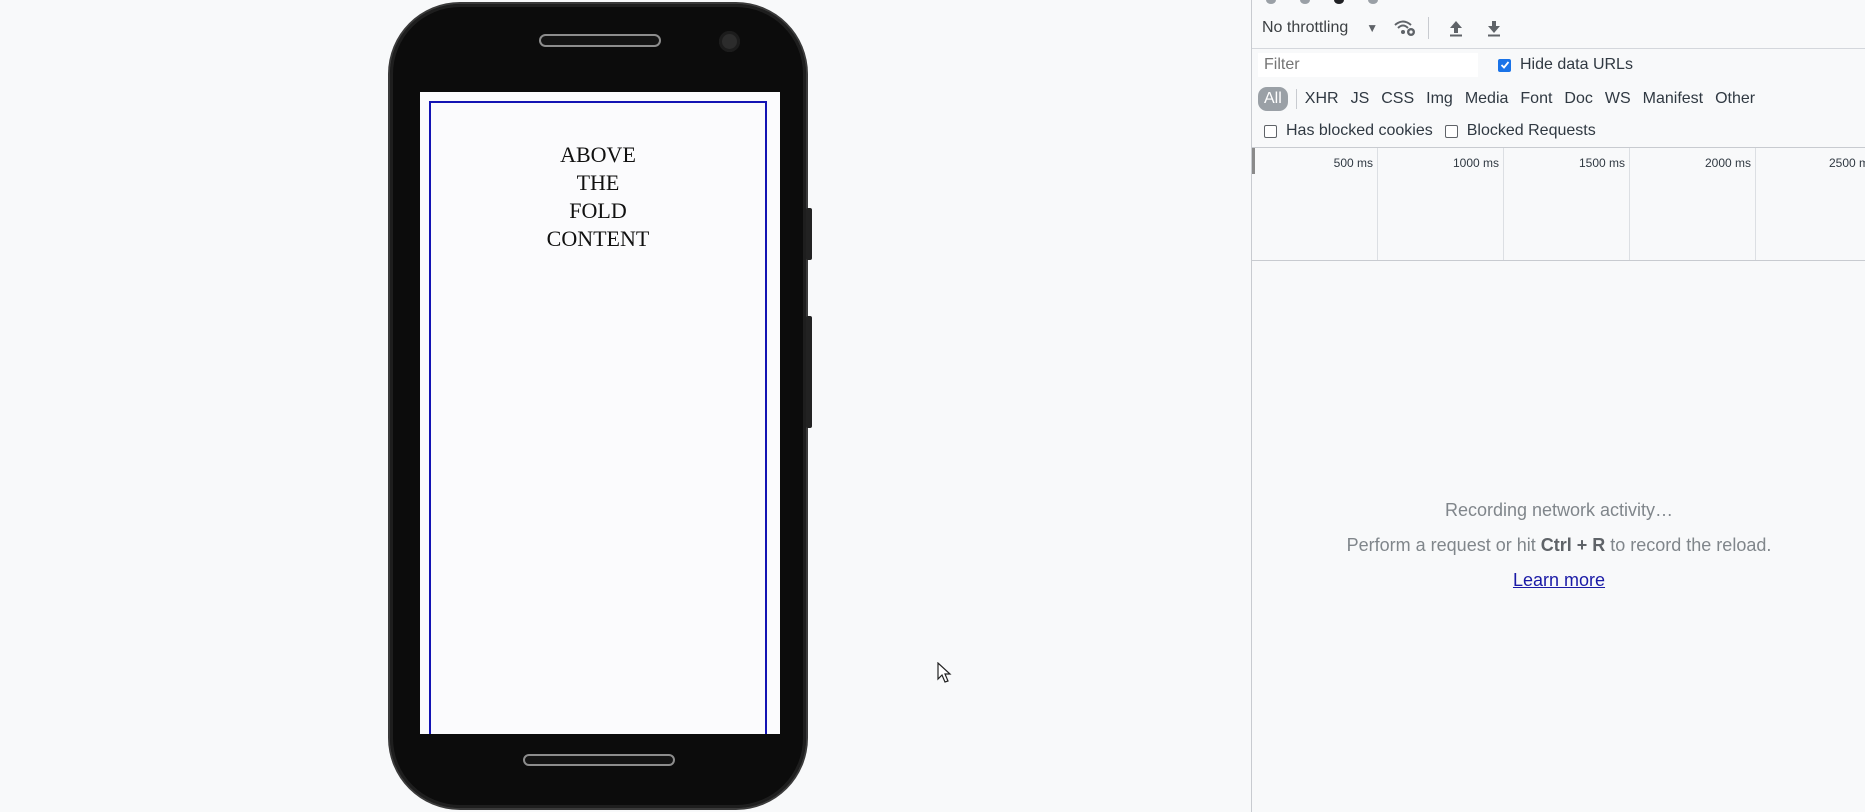  Describe the element at coordinates (1405, 28) in the screenshot. I see `network-conditions-icon` at that location.